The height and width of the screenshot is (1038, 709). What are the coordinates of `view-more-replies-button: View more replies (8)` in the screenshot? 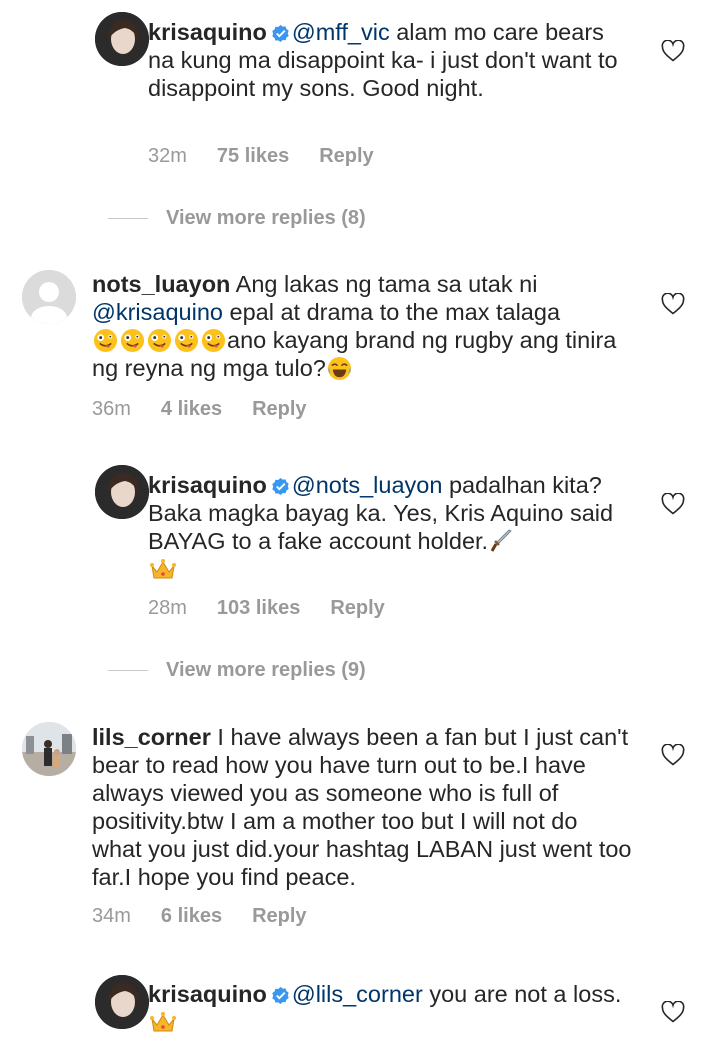 It's located at (237, 218).